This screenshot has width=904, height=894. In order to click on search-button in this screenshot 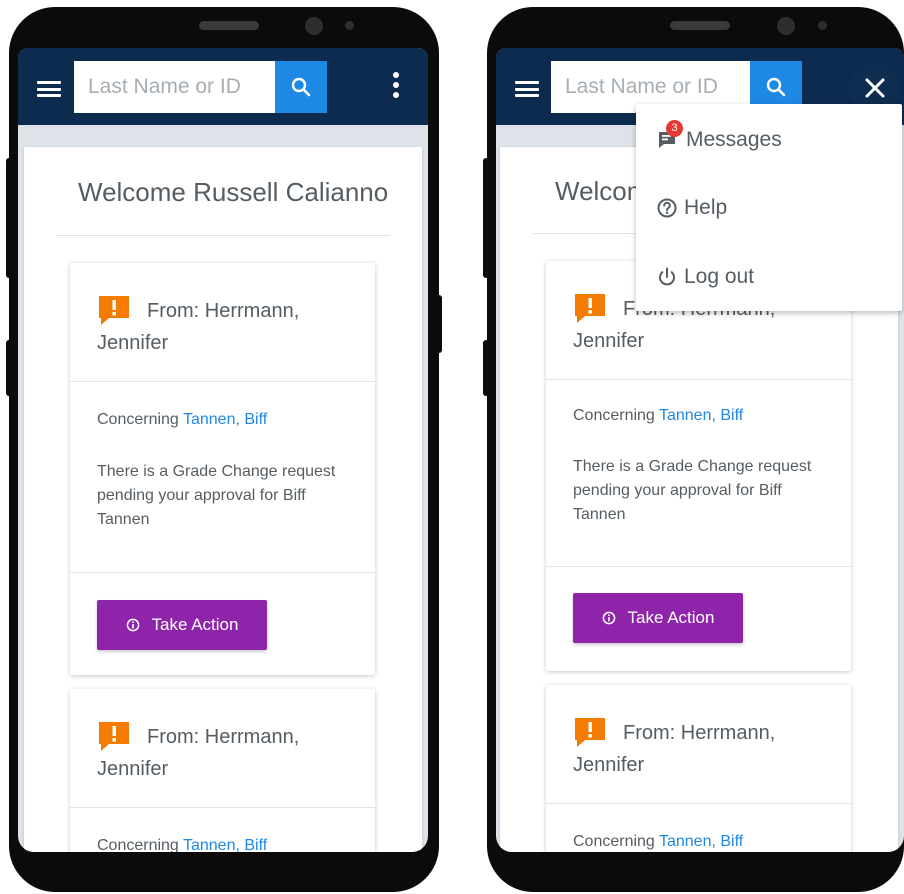, I will do `click(301, 87)`.